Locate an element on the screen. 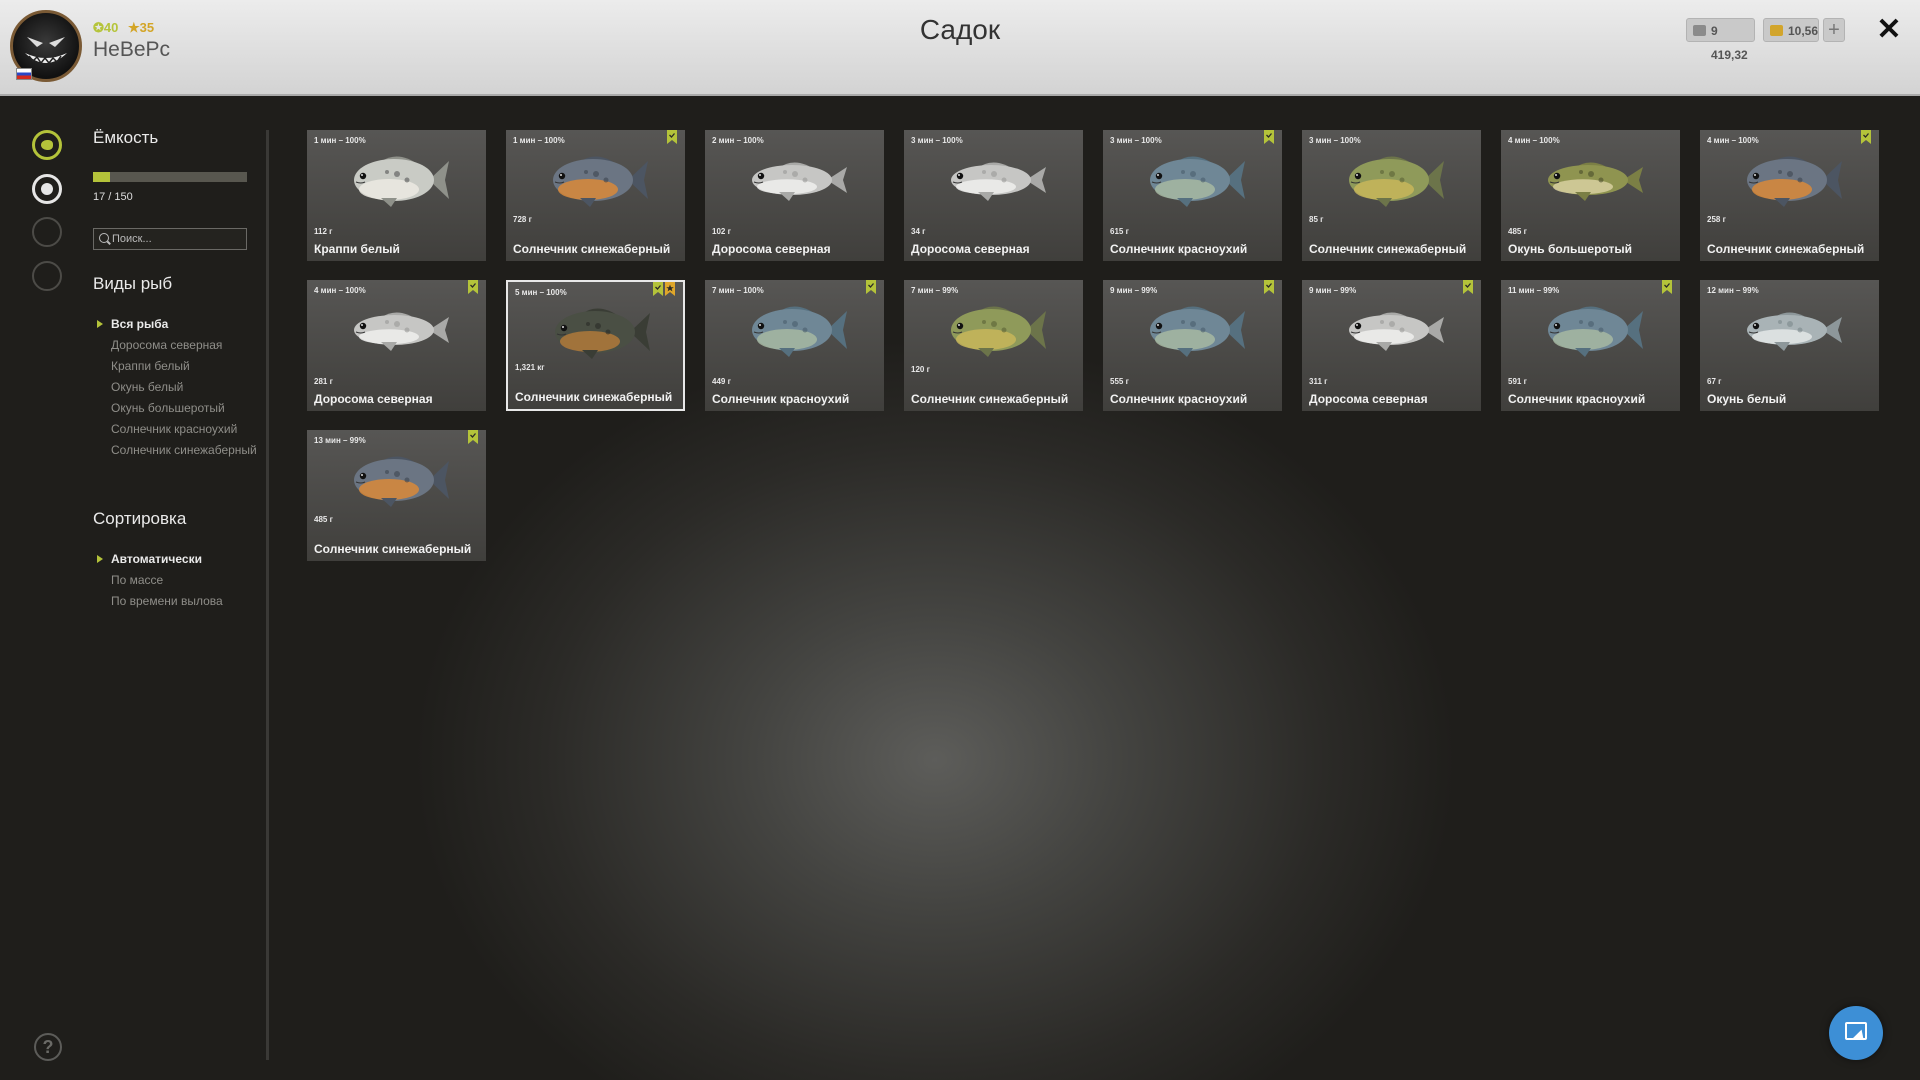 This screenshot has width=1920, height=1080. fish-weight: 102 г is located at coordinates (721, 231).